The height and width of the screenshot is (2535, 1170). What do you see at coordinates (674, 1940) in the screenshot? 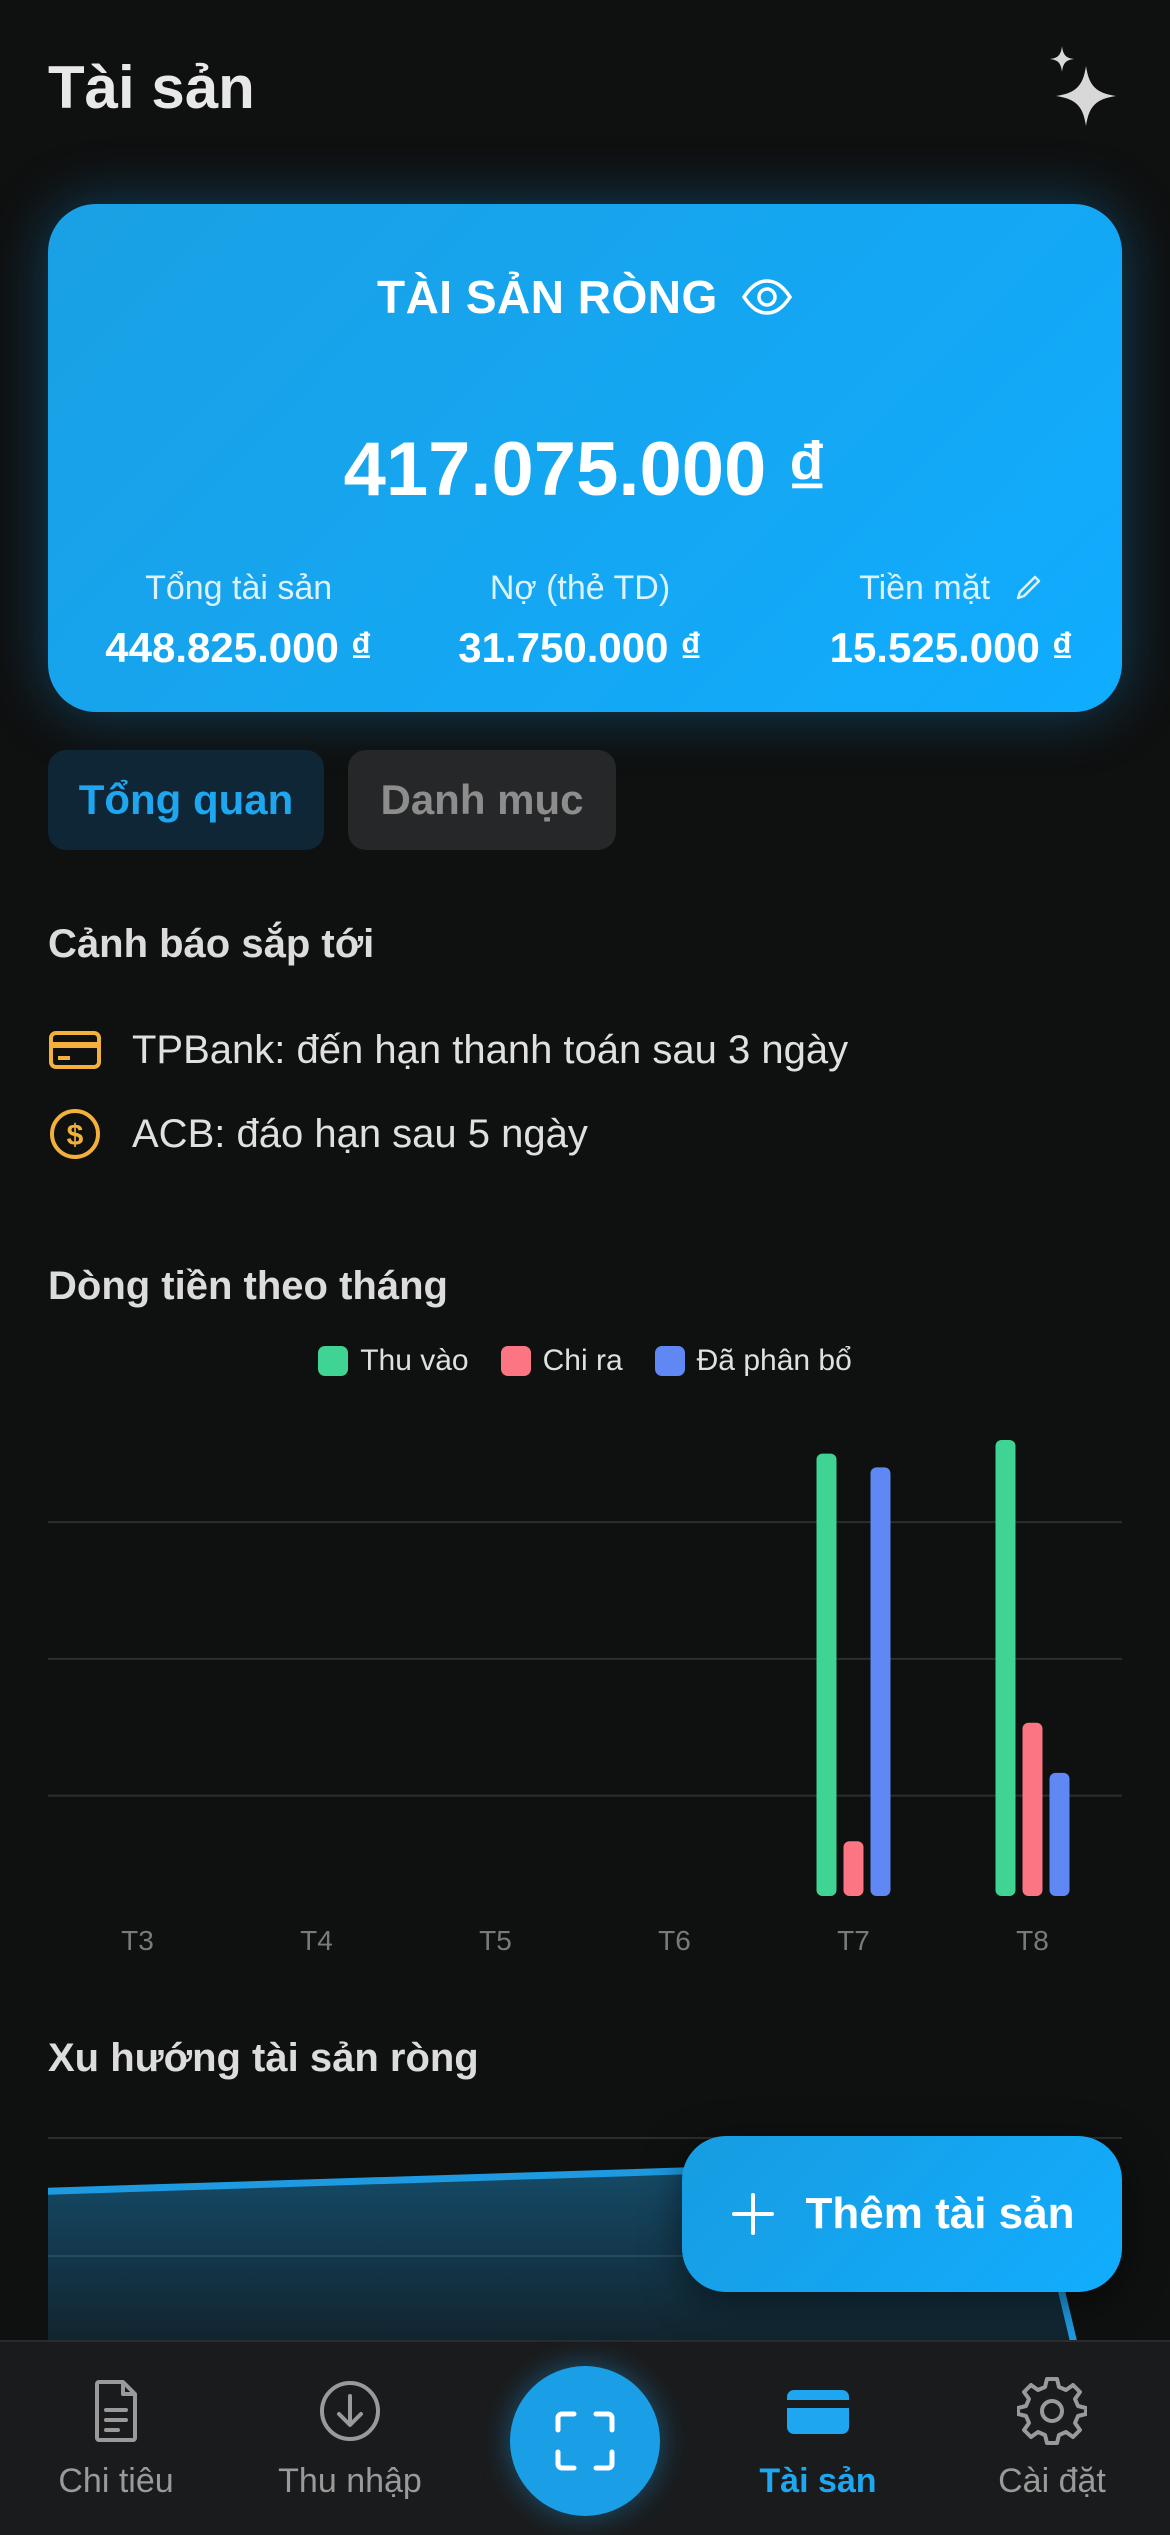
I see `x-tick-label: T6` at bounding box center [674, 1940].